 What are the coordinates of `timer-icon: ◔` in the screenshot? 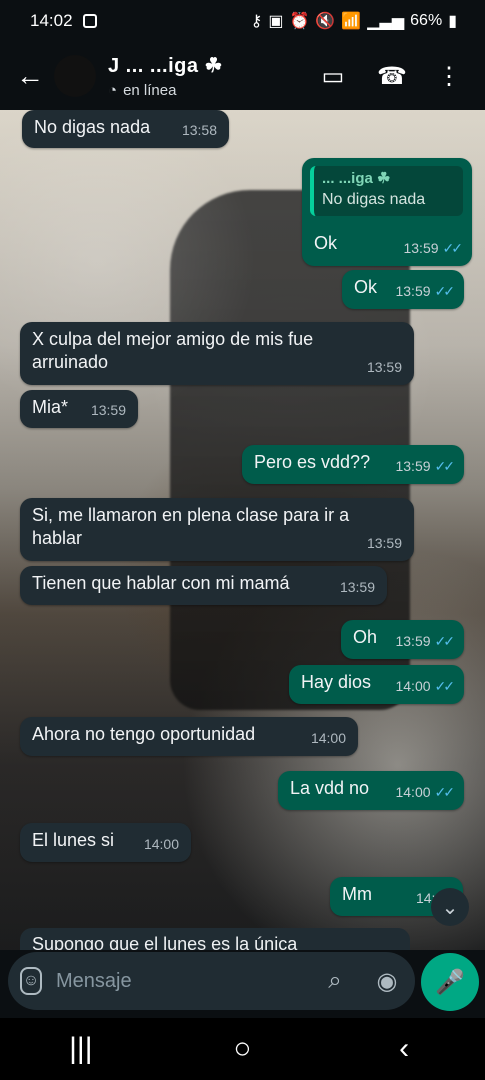 It's located at (113, 90).